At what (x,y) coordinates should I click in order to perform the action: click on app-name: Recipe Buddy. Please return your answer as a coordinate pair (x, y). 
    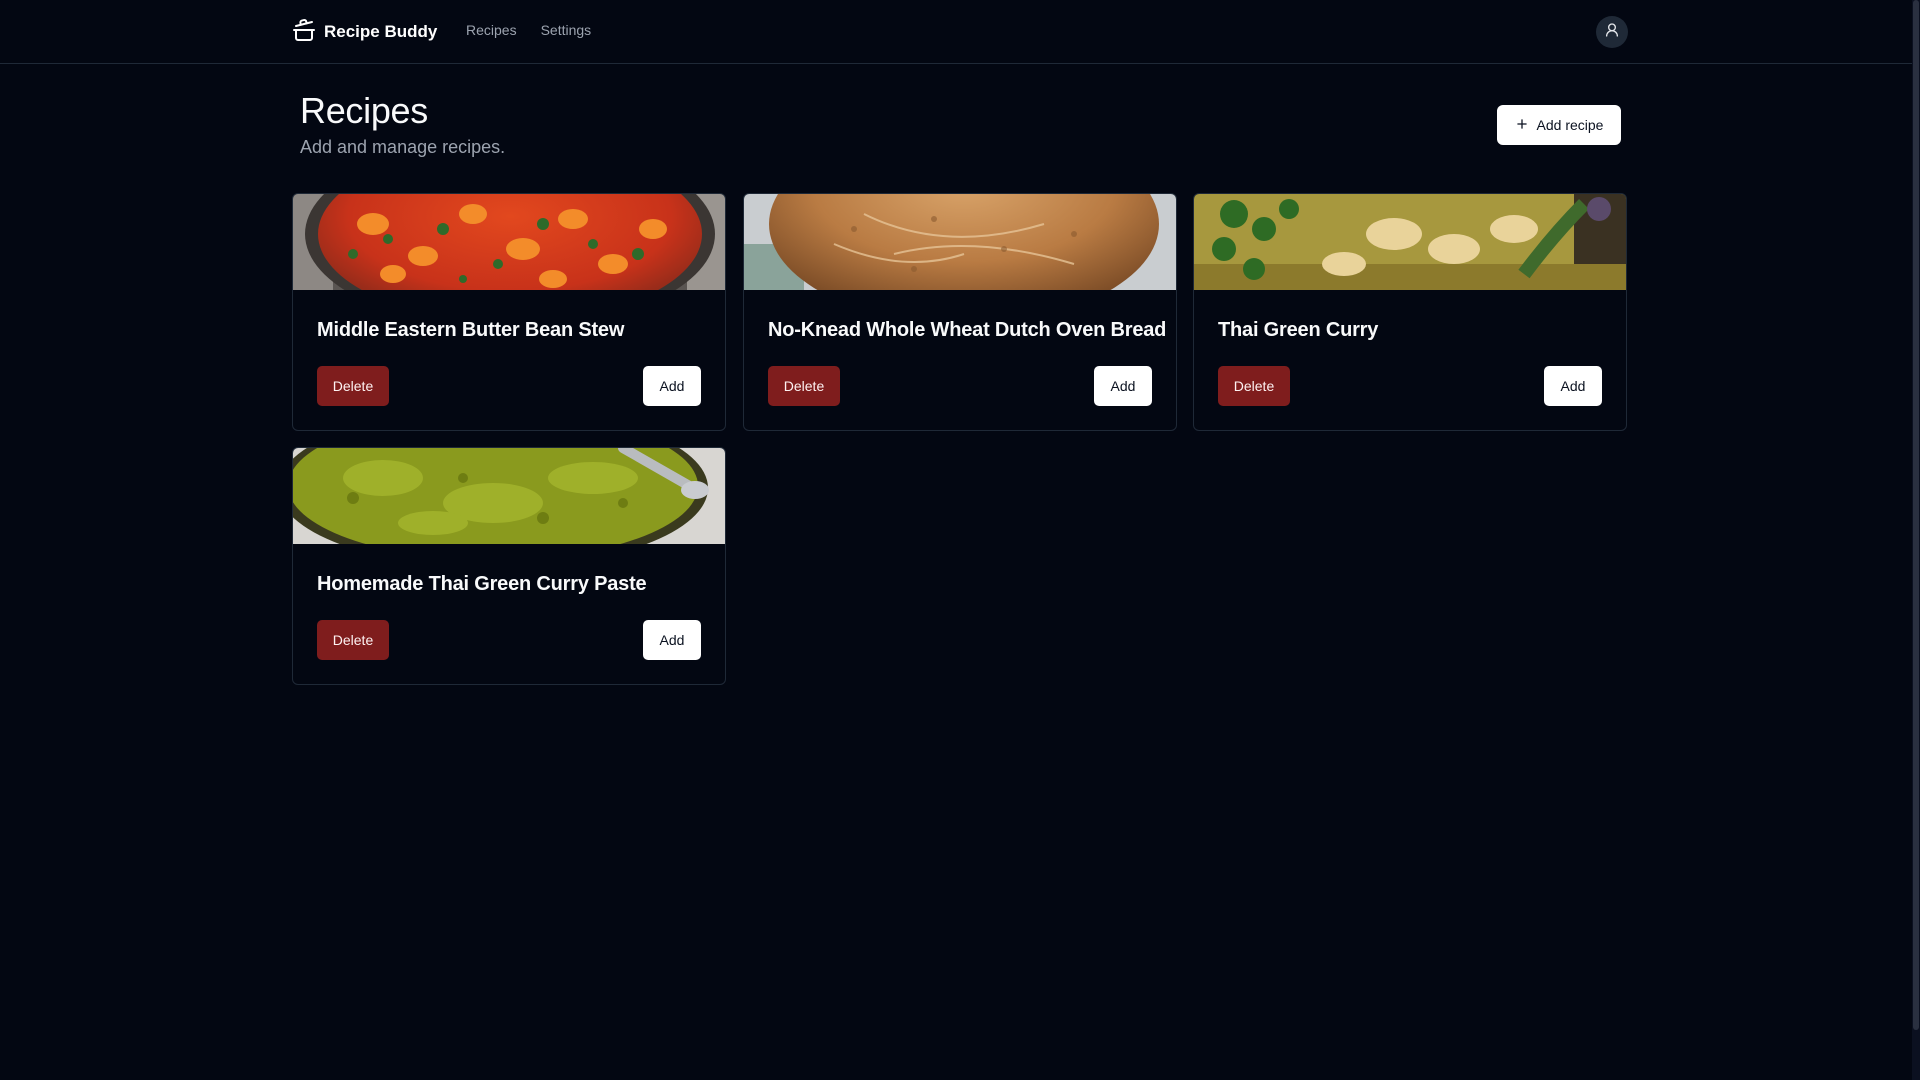
    Looking at the image, I should click on (381, 31).